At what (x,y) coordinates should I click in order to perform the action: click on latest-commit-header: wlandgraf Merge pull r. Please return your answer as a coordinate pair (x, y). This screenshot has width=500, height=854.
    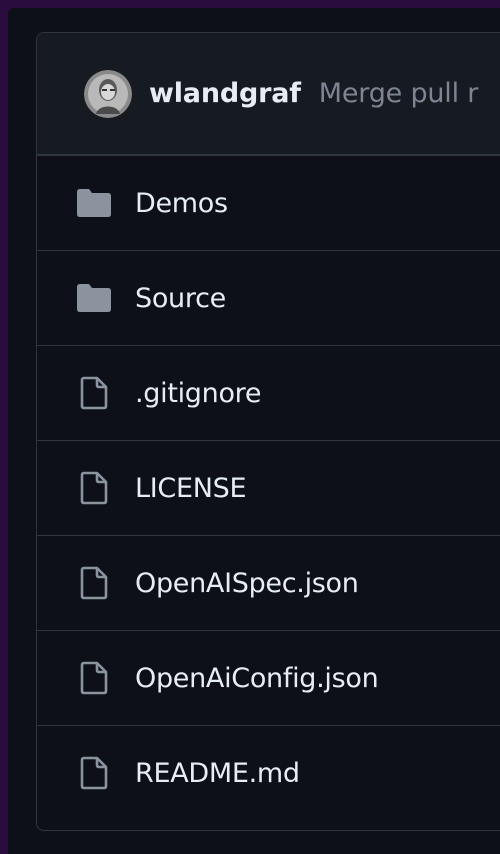
    Looking at the image, I should click on (268, 94).